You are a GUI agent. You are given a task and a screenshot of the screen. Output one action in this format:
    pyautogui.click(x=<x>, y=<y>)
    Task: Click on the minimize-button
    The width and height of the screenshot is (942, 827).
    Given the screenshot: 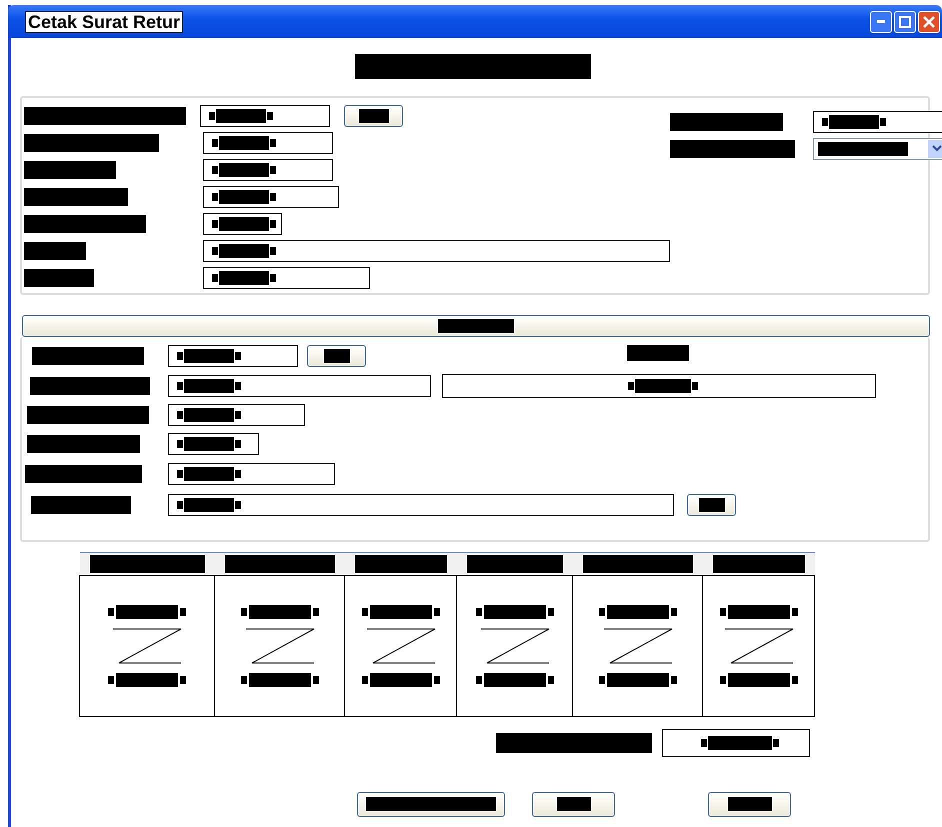 What is the action you would take?
    pyautogui.click(x=881, y=21)
    